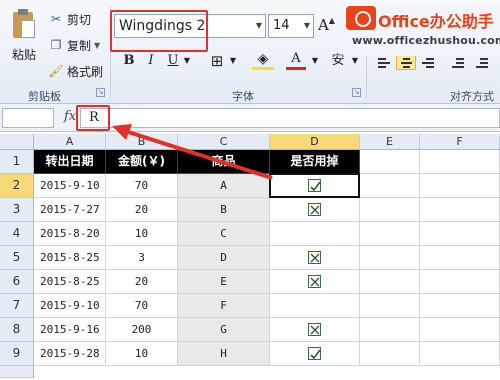  What do you see at coordinates (173, 61) in the screenshot?
I see `underline-button: U` at bounding box center [173, 61].